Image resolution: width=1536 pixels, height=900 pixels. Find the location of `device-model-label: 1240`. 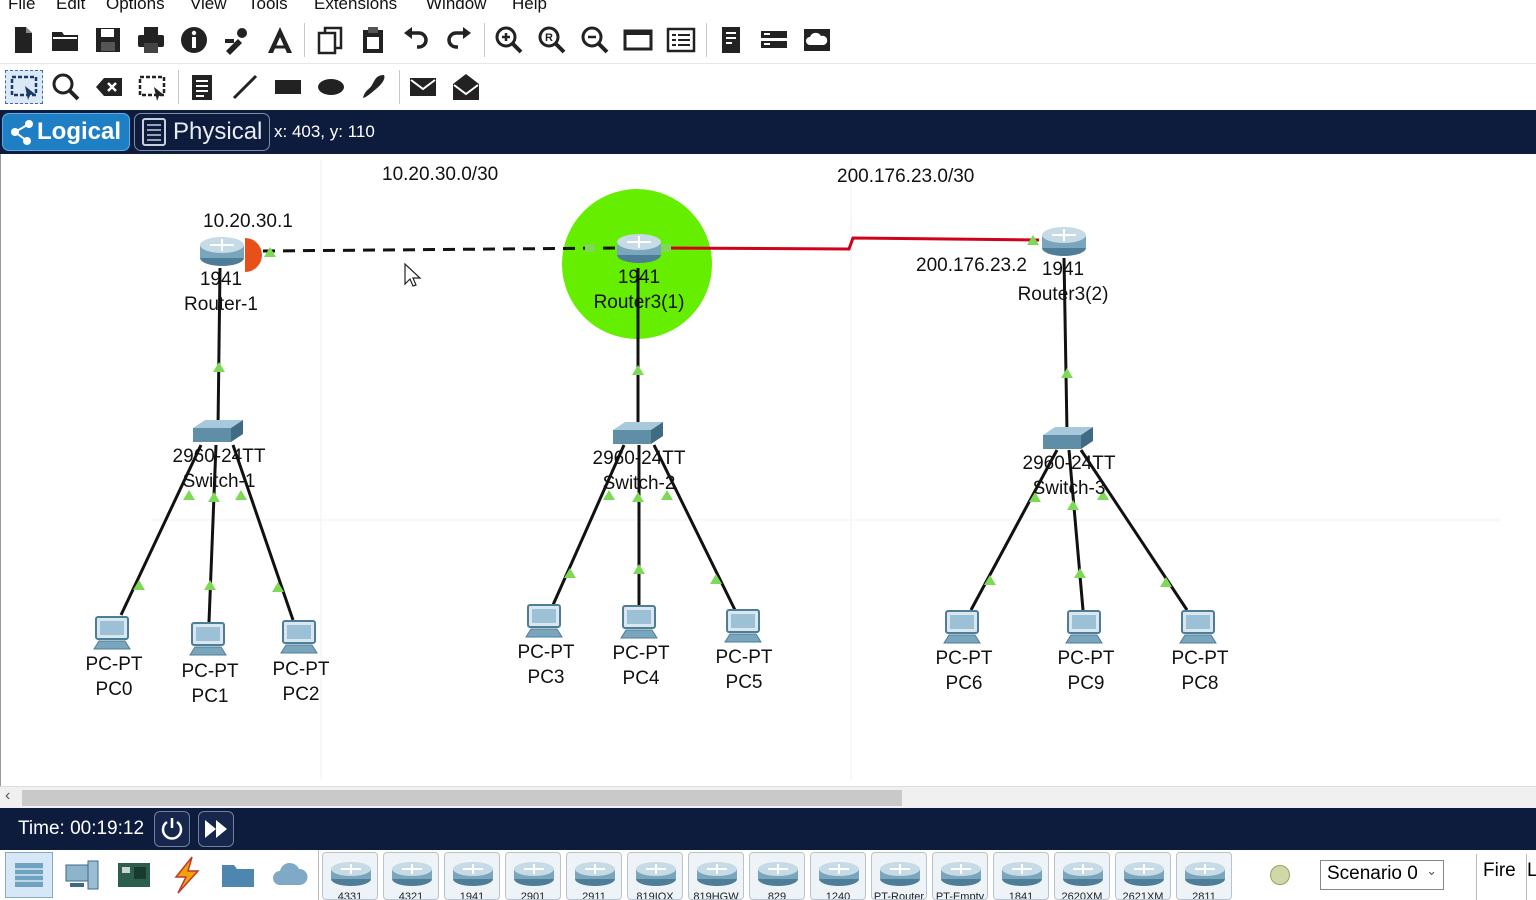

device-model-label: 1240 is located at coordinates (838, 895).